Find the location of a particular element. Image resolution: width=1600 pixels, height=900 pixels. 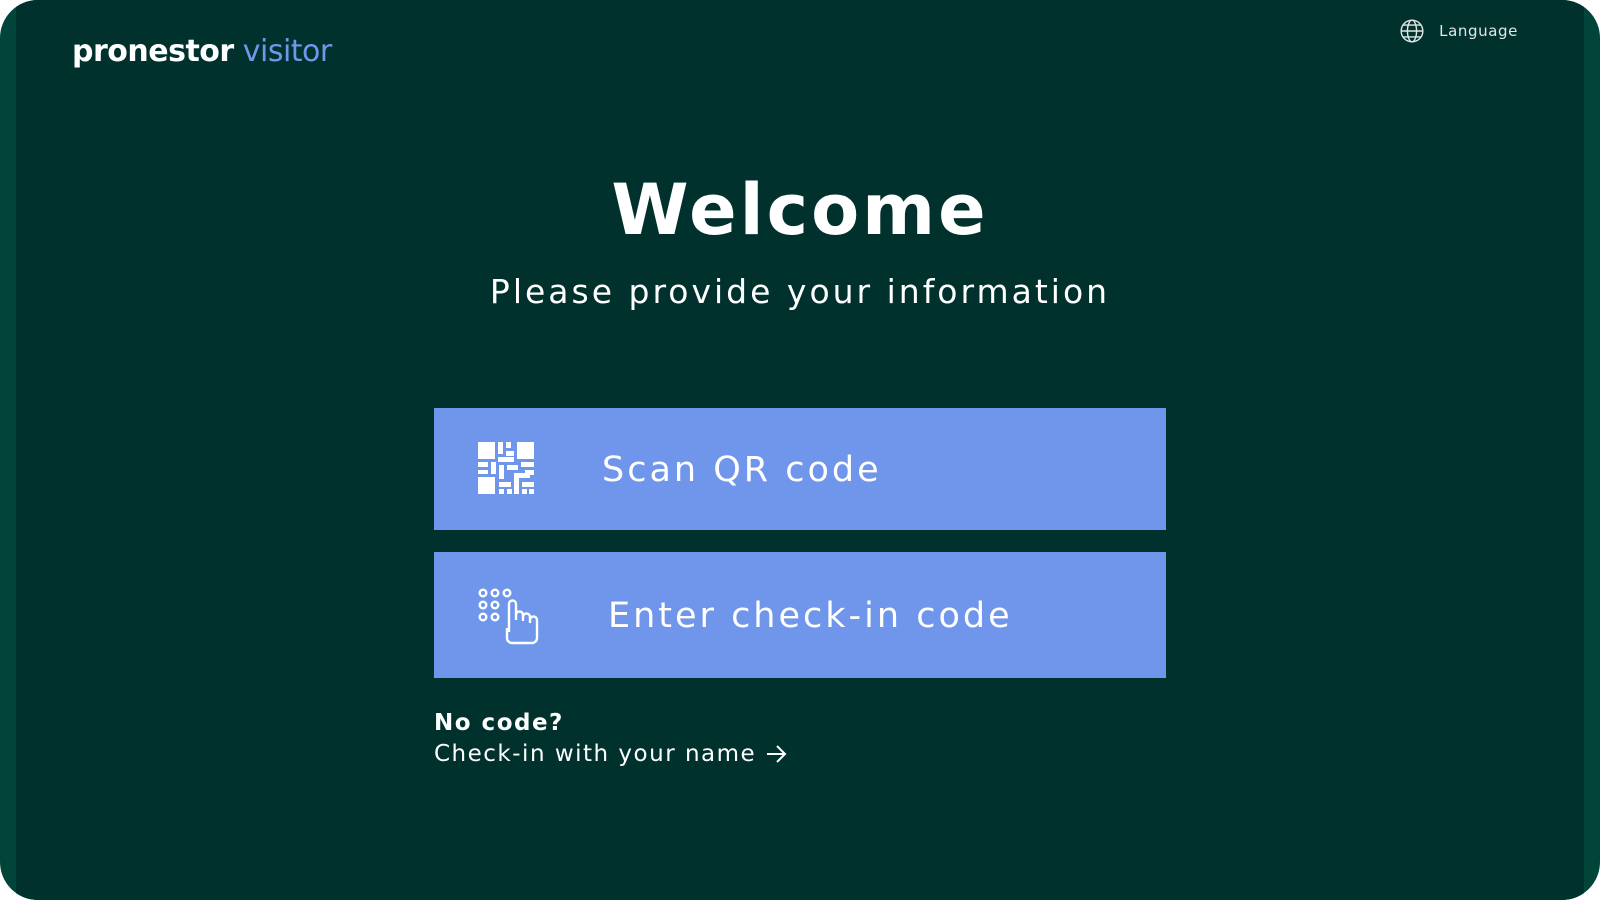

no-code-title: No code? is located at coordinates (499, 723).